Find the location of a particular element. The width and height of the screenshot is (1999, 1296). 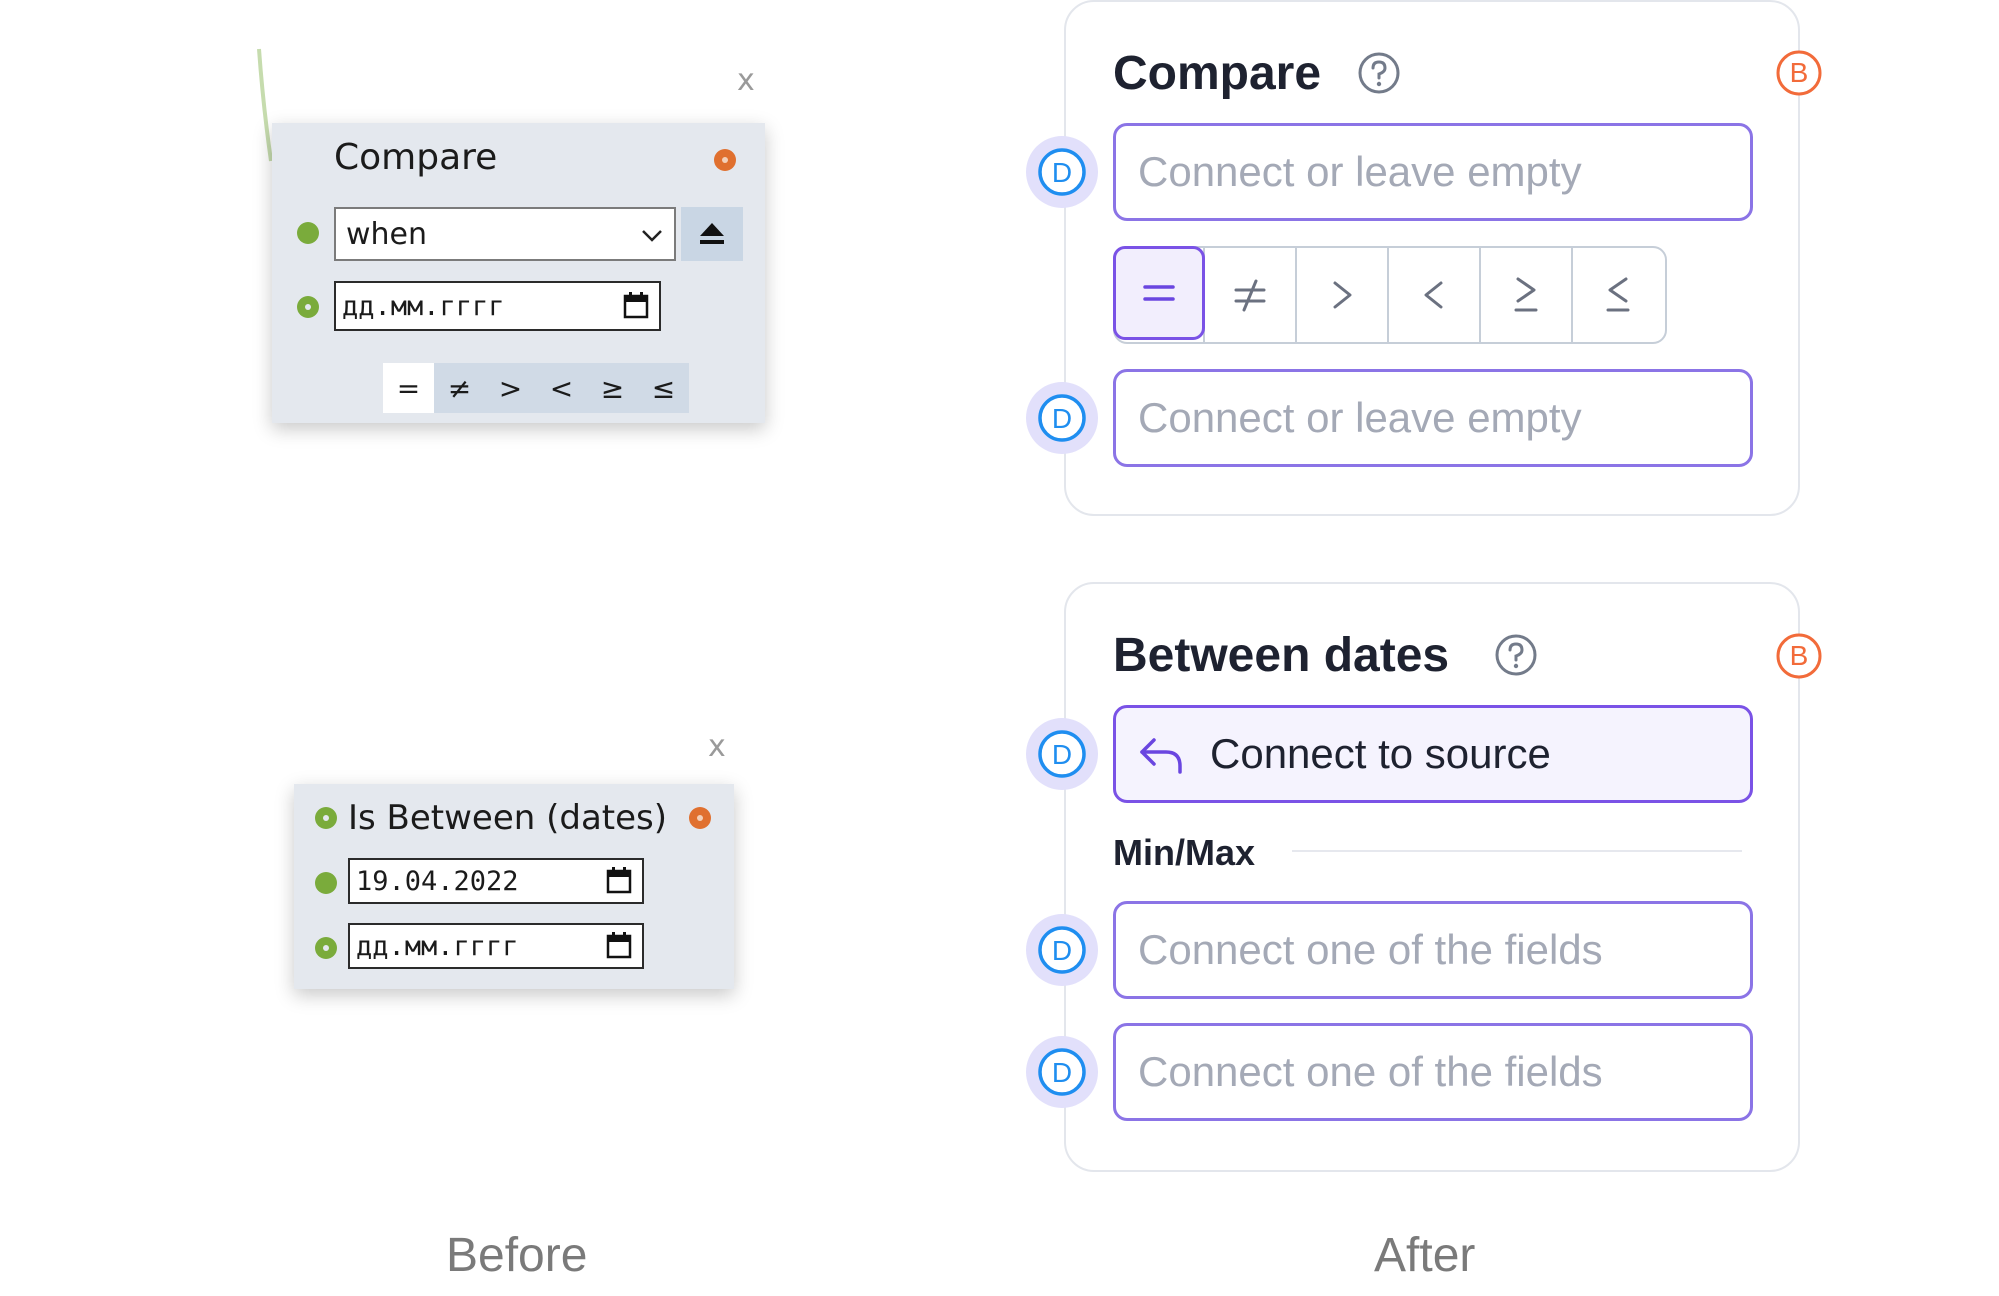

node-title: Is Between (dates) is located at coordinates (508, 818).